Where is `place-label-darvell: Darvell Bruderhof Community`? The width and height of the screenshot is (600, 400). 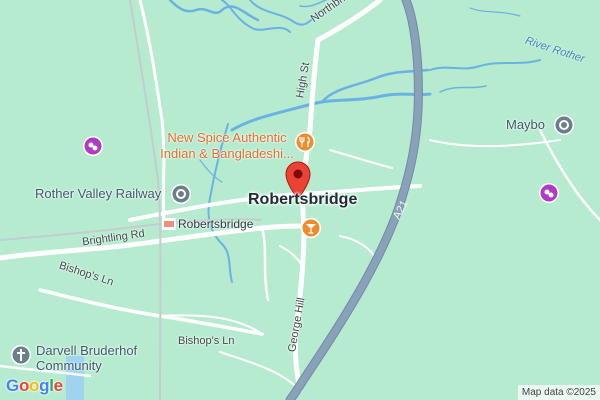 place-label-darvell: Darvell Bruderhof Community is located at coordinates (86, 358).